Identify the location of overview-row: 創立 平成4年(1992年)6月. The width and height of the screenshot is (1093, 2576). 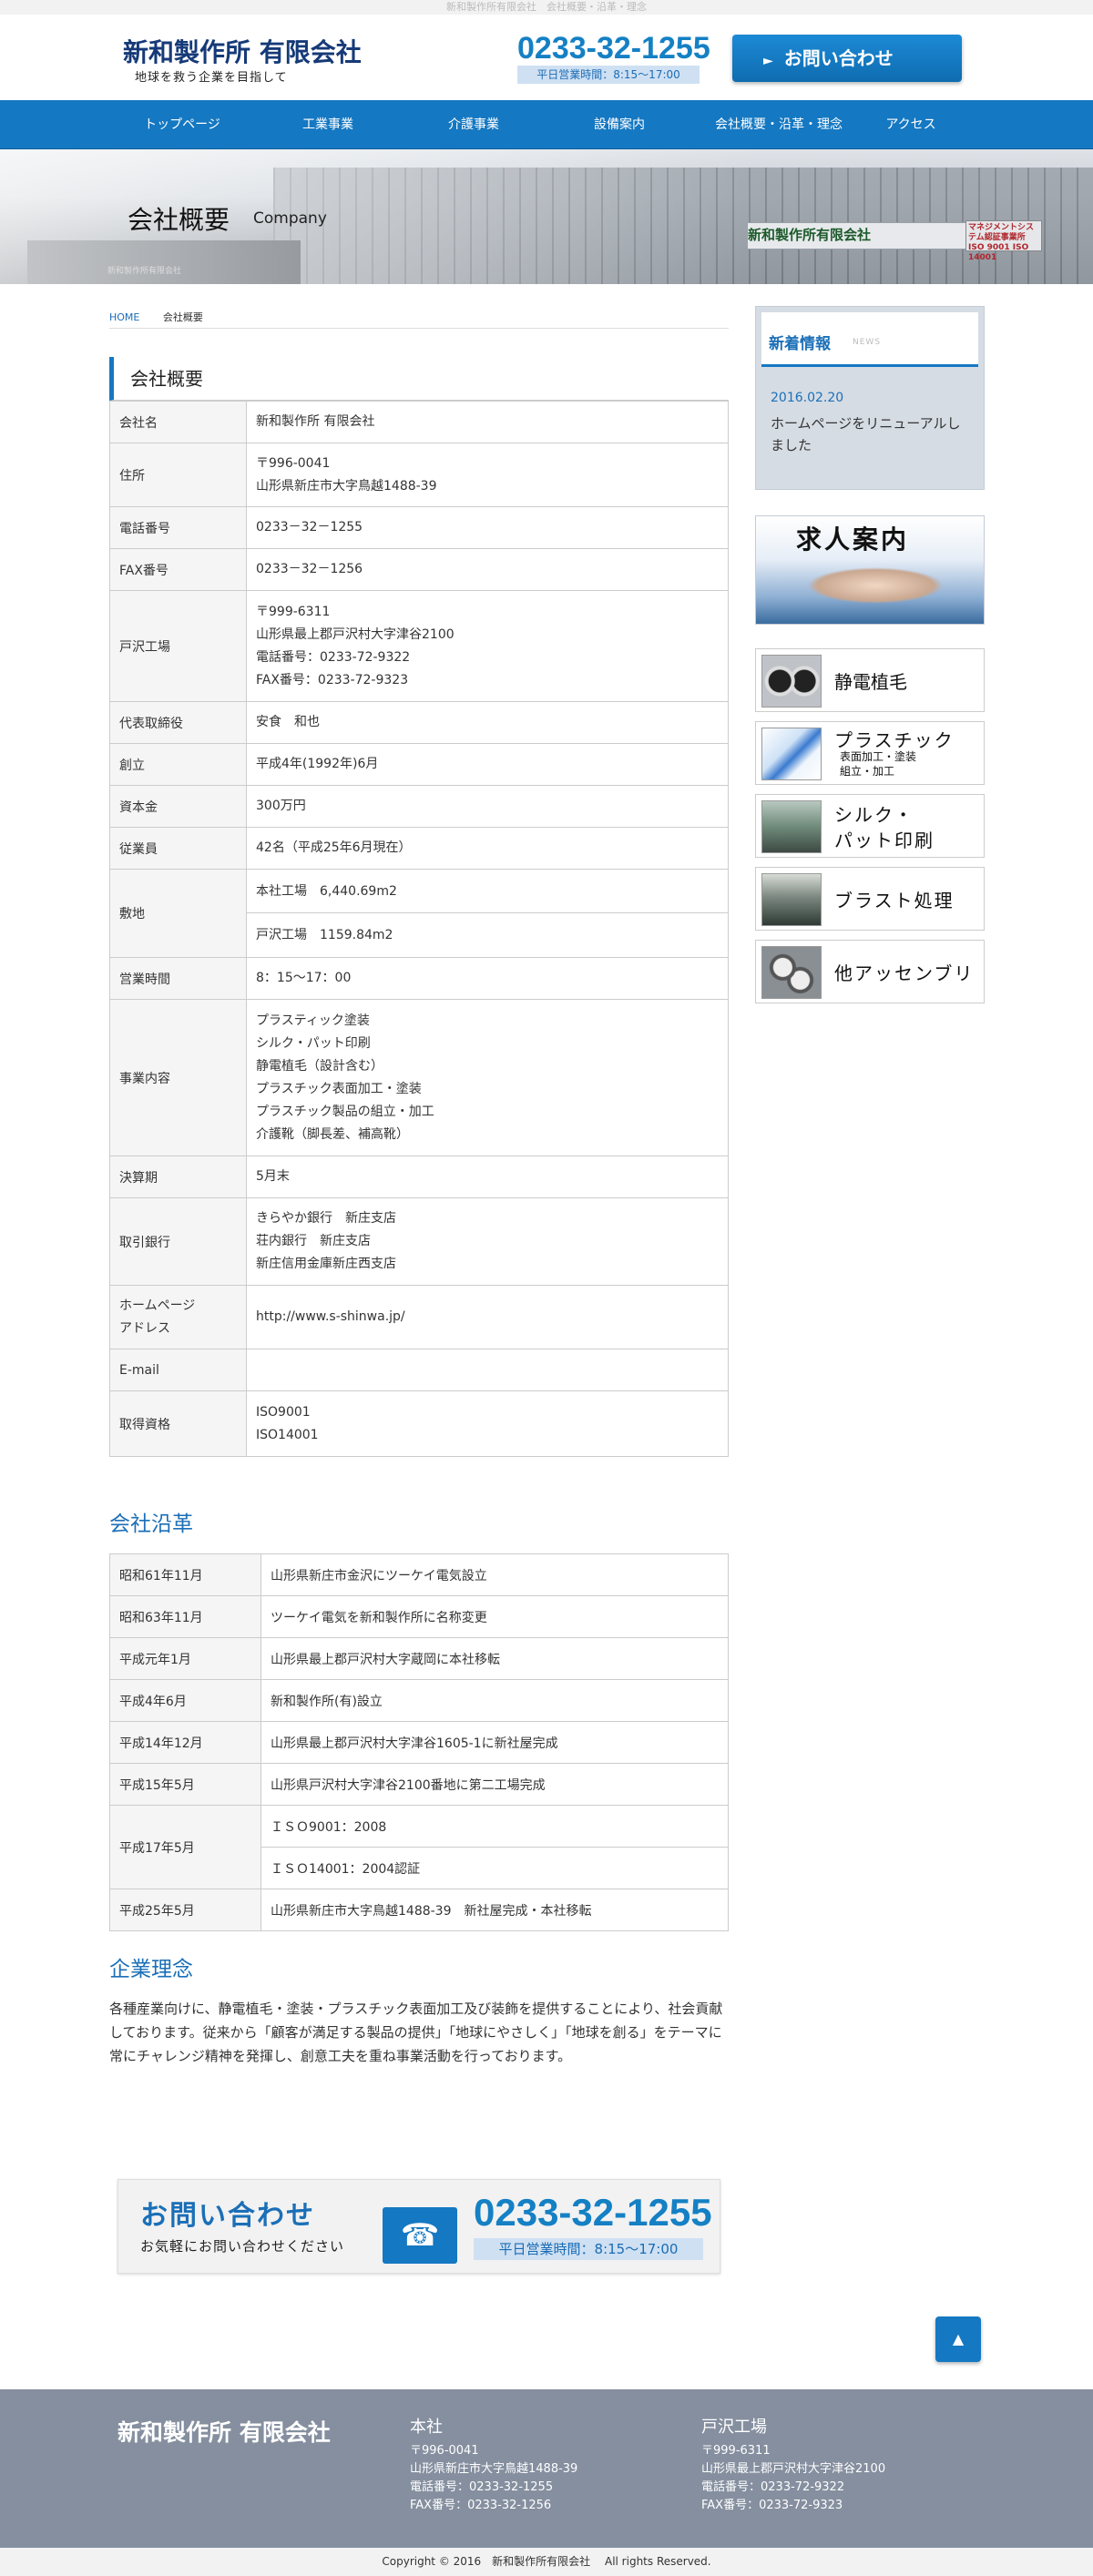
(419, 764).